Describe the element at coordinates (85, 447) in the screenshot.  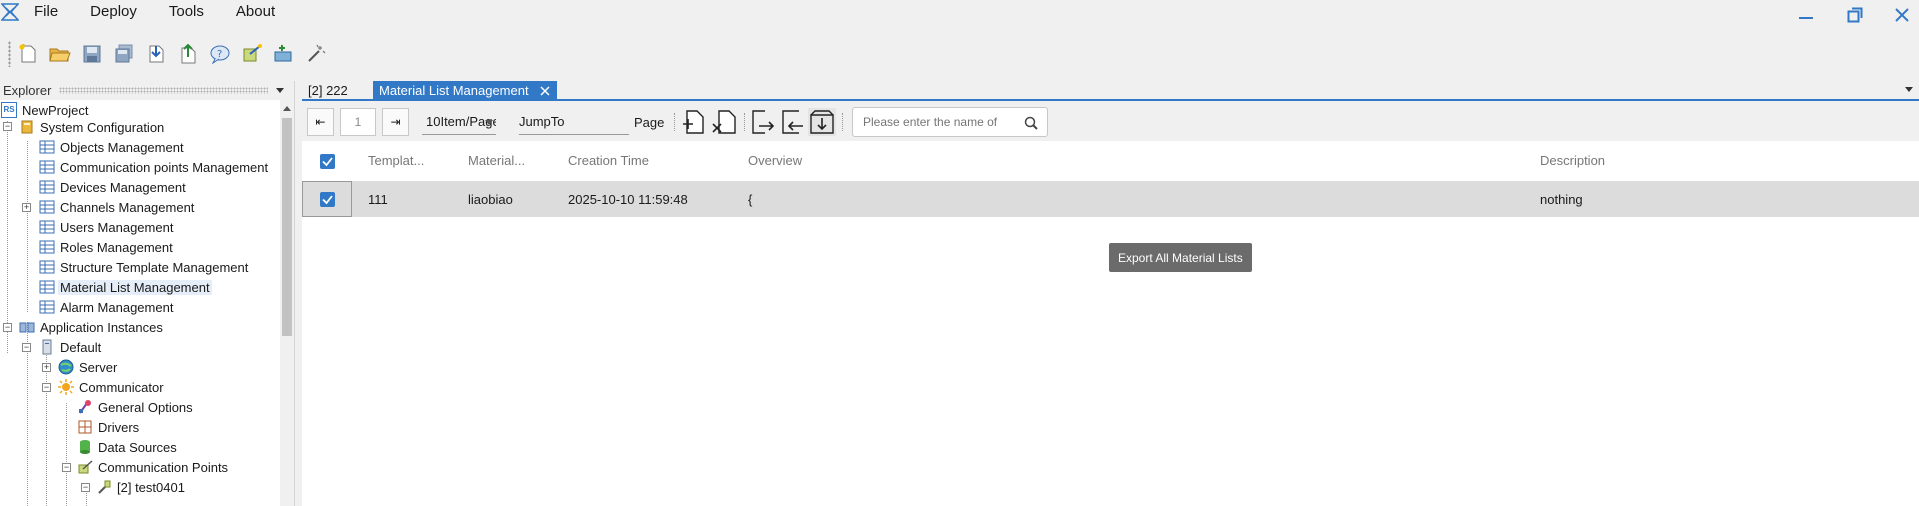
I see `database-icon` at that location.